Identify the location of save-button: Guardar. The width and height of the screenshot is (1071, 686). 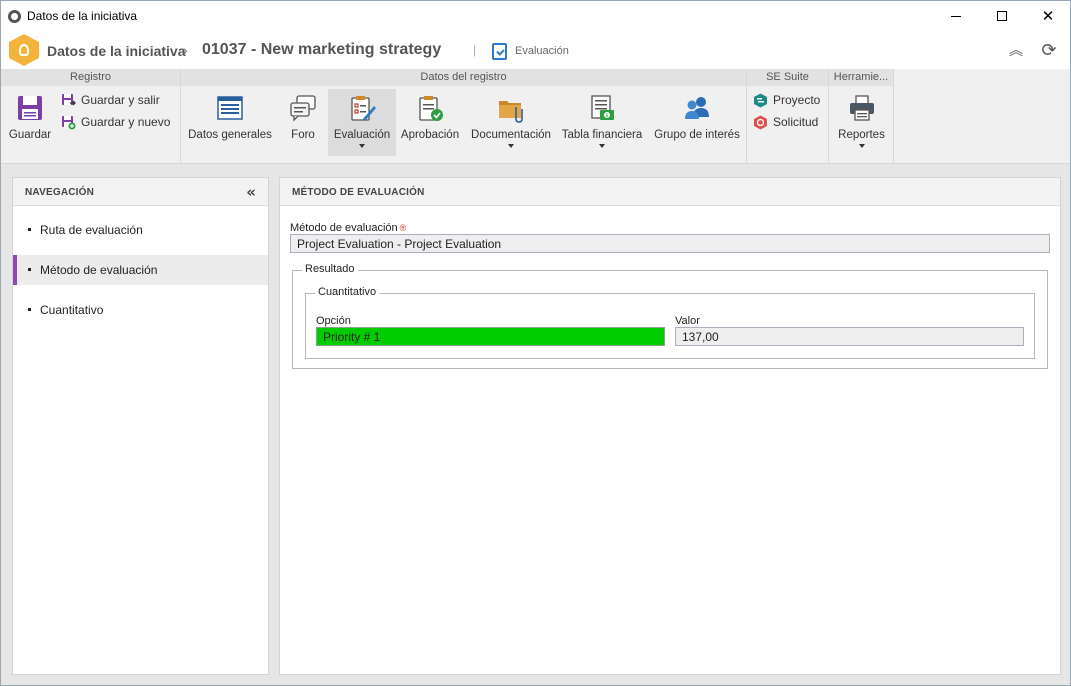
(30, 122).